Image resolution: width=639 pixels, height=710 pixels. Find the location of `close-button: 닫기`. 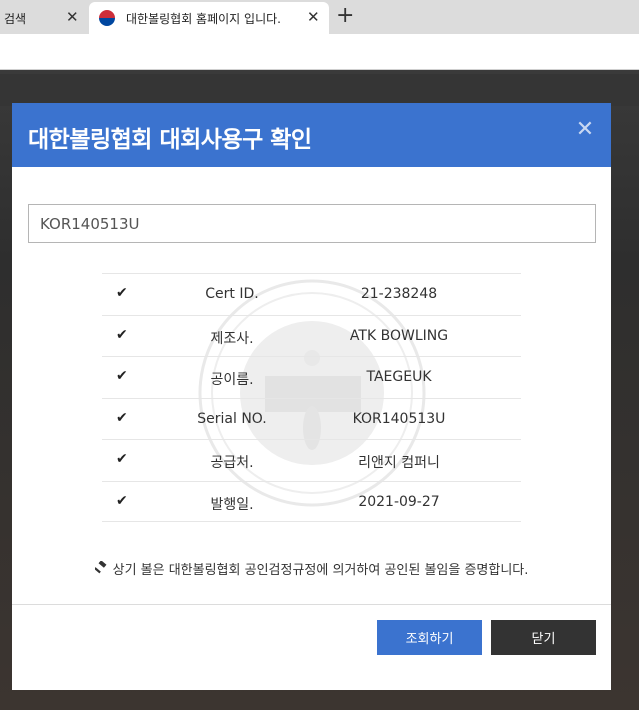

close-button: 닫기 is located at coordinates (543, 637).